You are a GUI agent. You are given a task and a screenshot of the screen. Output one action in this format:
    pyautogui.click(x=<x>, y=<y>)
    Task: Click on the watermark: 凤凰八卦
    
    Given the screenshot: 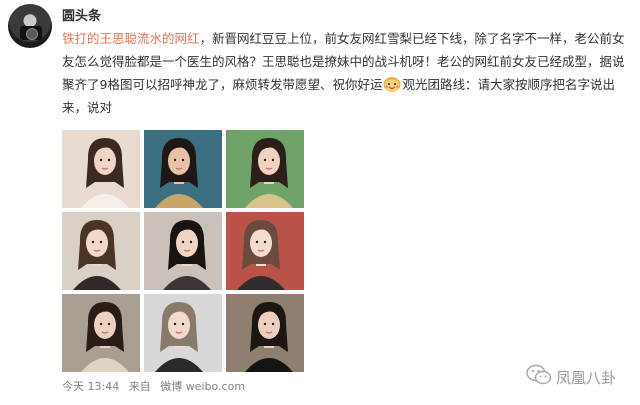 What is the action you would take?
    pyautogui.click(x=571, y=377)
    